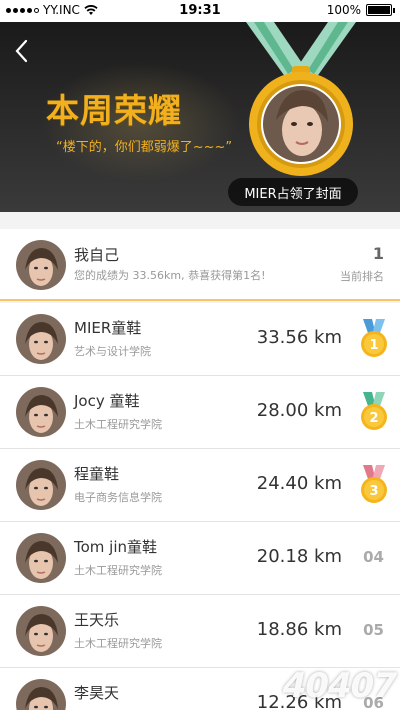 This screenshot has width=400, height=710. What do you see at coordinates (339, 686) in the screenshot?
I see `site-watermark: 40407` at bounding box center [339, 686].